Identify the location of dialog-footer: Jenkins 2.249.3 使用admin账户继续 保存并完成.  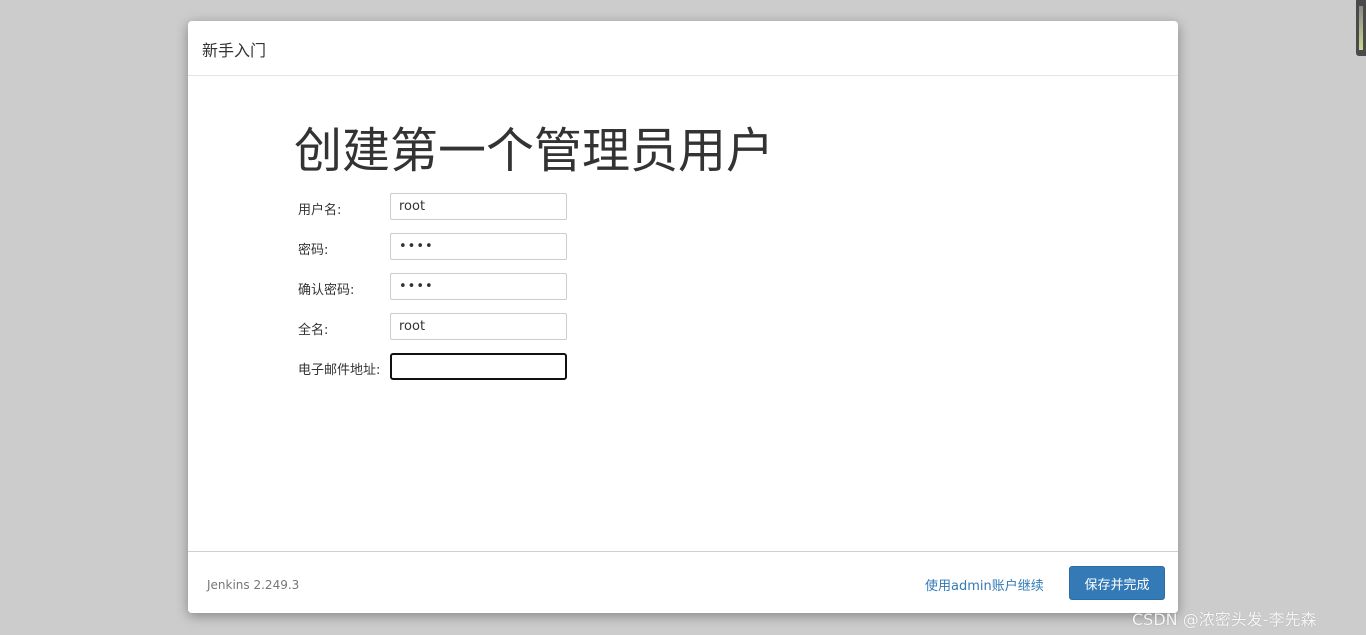
(683, 582).